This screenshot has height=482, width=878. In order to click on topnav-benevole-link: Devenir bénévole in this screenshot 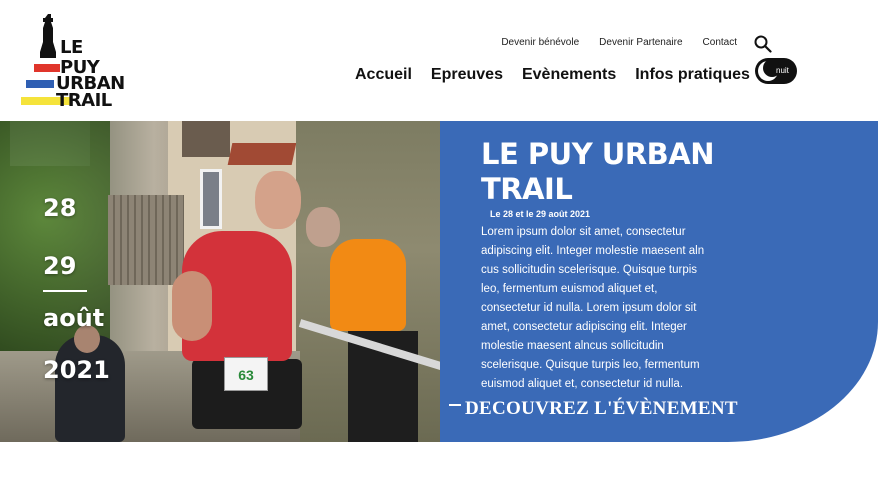, I will do `click(540, 42)`.